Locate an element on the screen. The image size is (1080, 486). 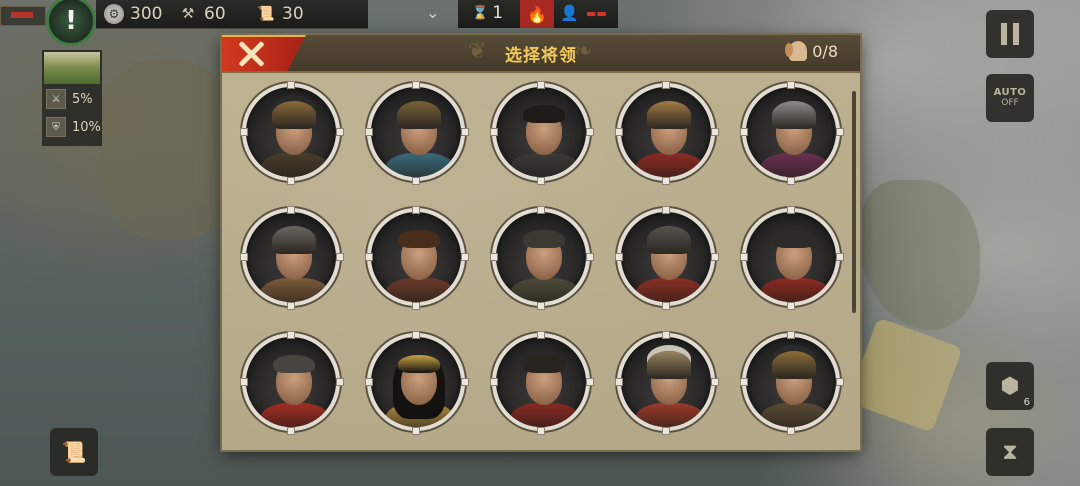
iron-value: 60 is located at coordinates (215, 14).